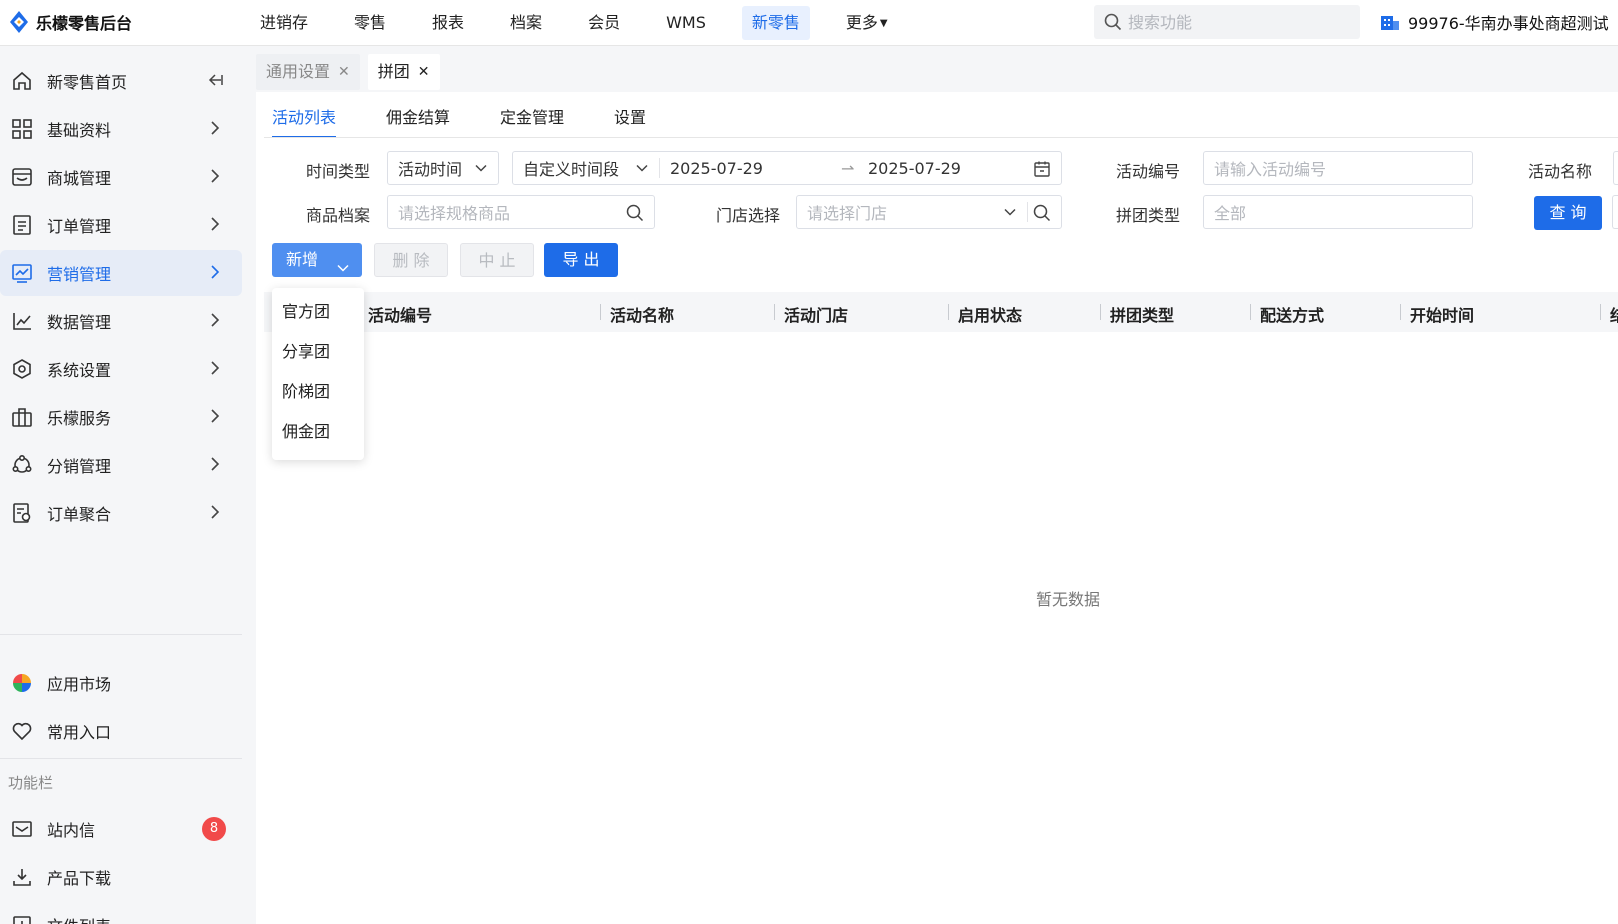 Image resolution: width=1618 pixels, height=924 pixels. I want to click on sidebar-item-lemeng-service: 乐檬服务, so click(121, 417).